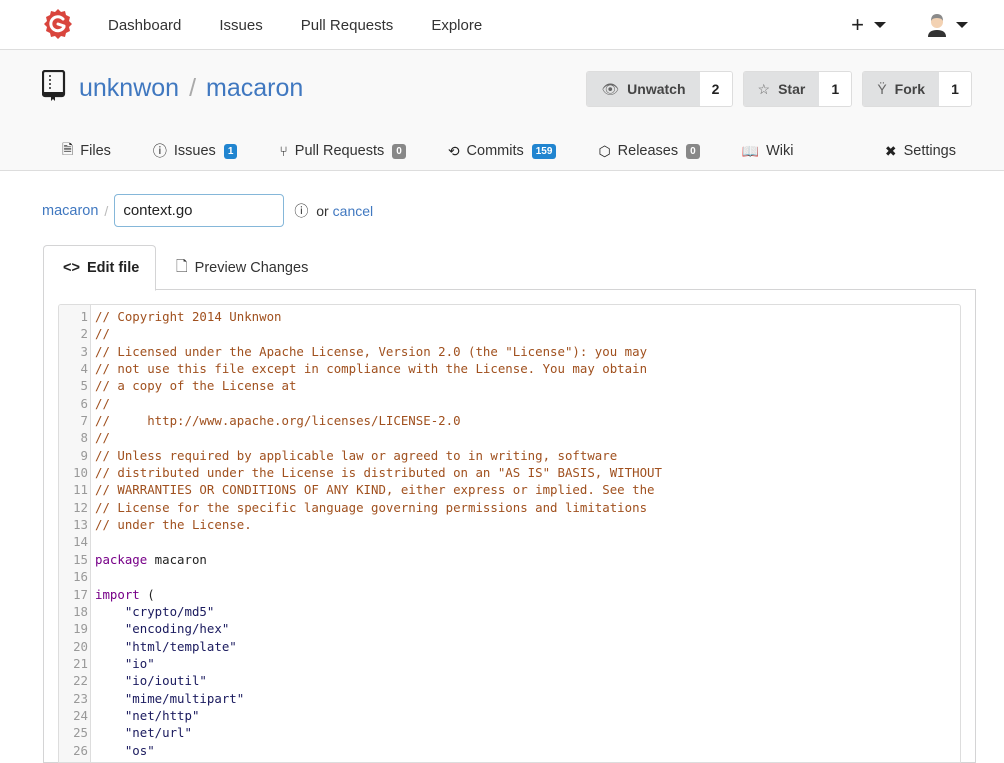 This screenshot has width=1004, height=763. What do you see at coordinates (857, 25) in the screenshot?
I see `plus-icon: +` at bounding box center [857, 25].